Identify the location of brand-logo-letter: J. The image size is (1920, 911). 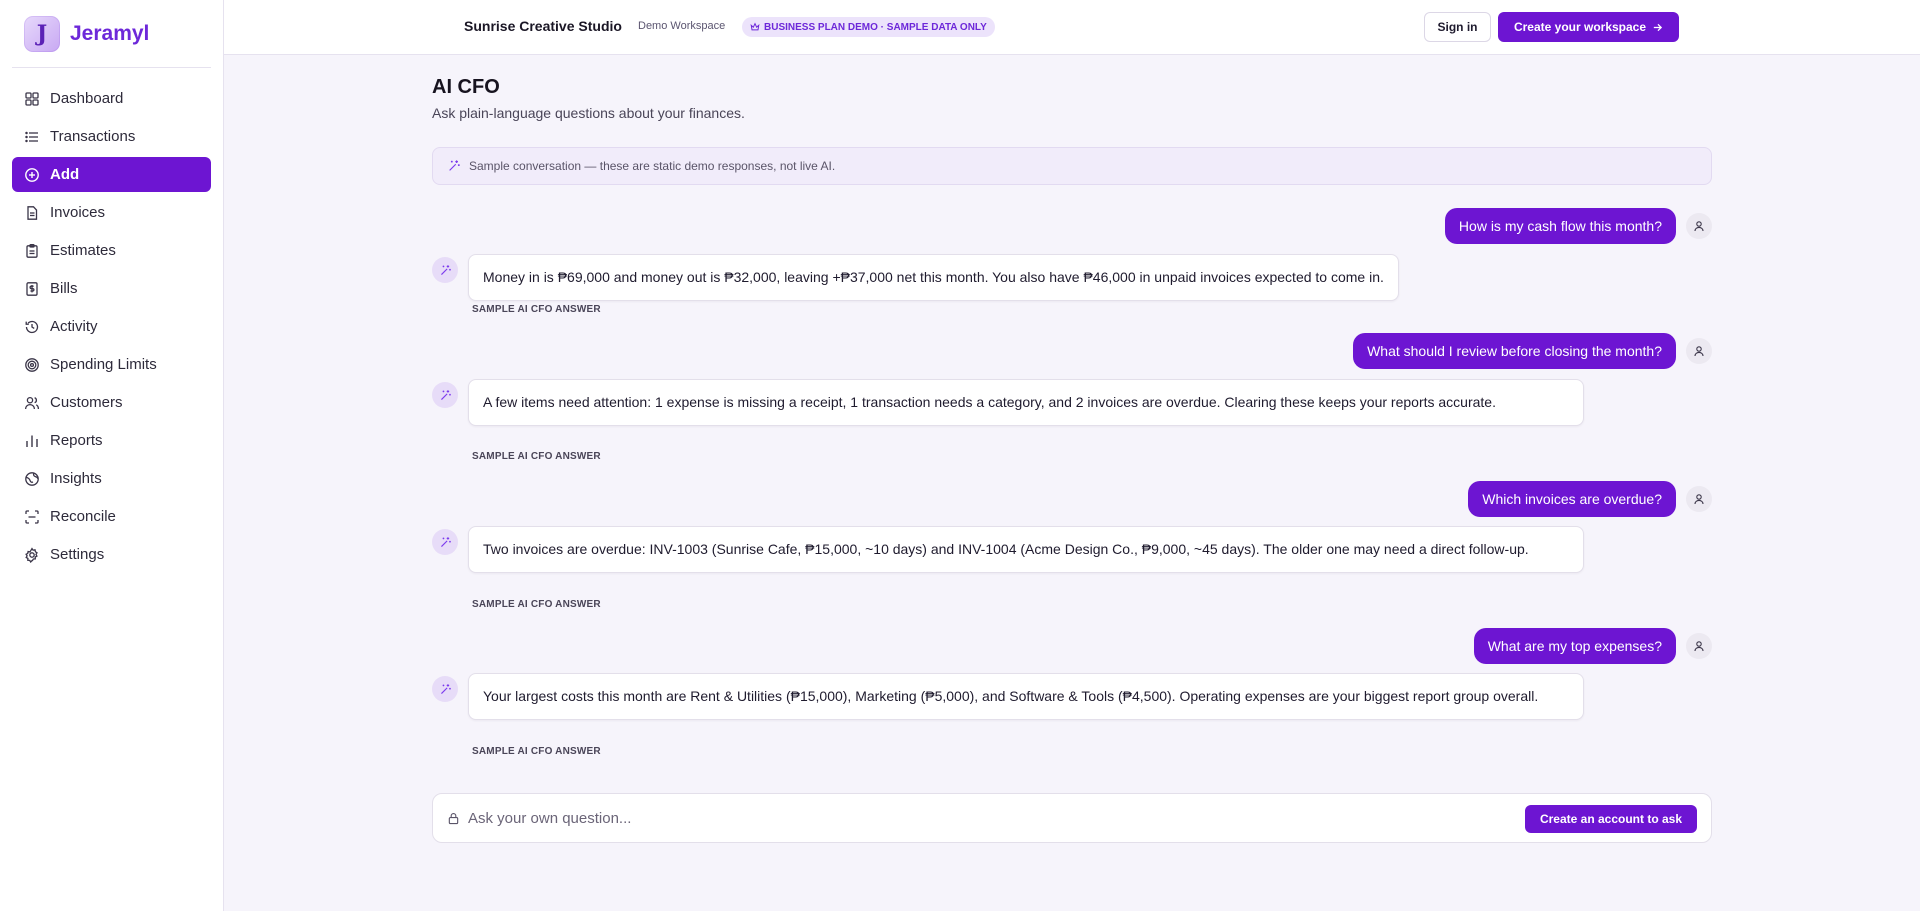
(42, 33).